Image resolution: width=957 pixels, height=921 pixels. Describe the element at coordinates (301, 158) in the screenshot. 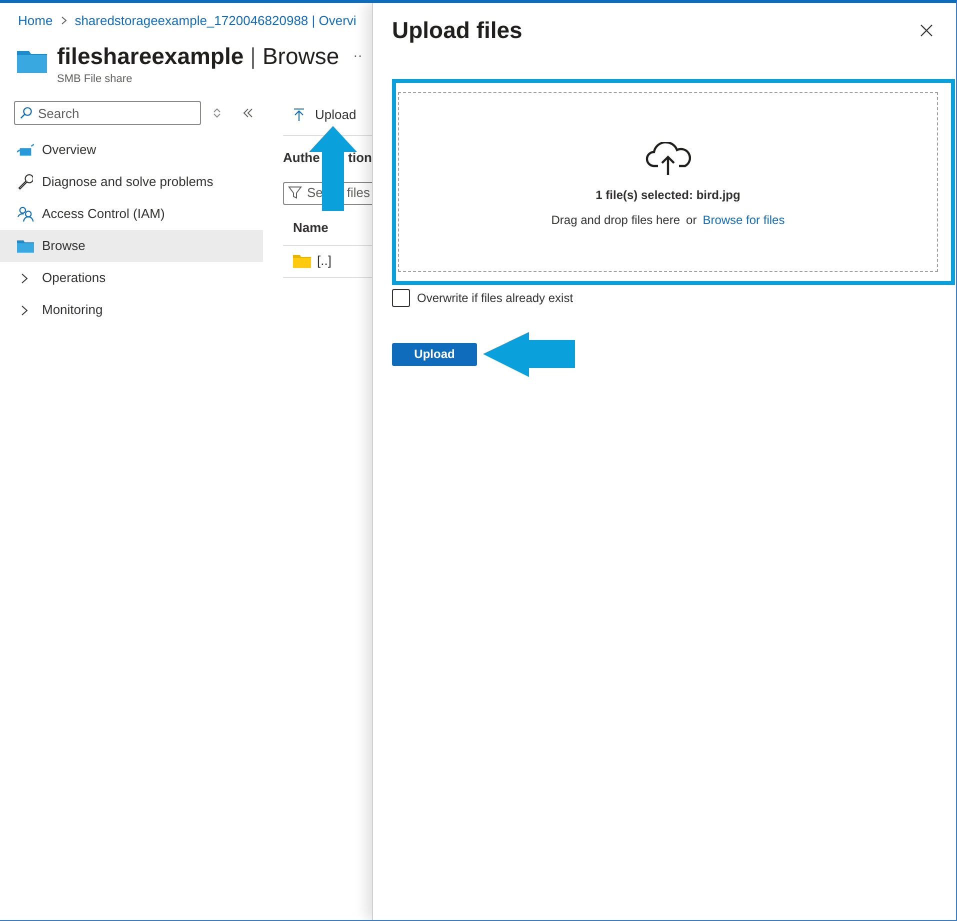

I see `section-heading: Authe` at that location.